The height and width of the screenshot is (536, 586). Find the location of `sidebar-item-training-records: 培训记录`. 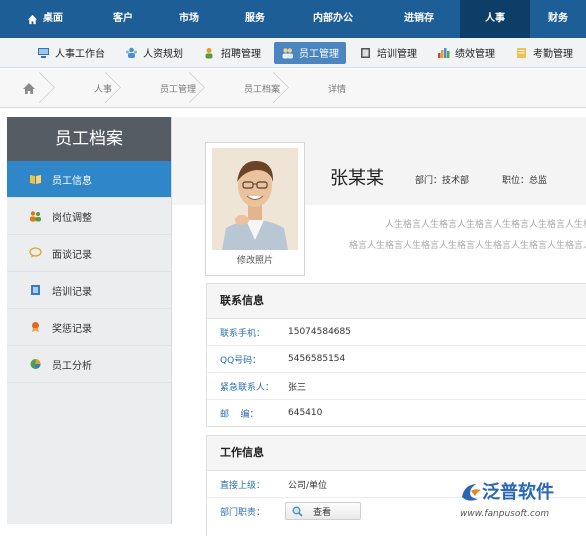

sidebar-item-training-records: 培训记录 is located at coordinates (89, 290).